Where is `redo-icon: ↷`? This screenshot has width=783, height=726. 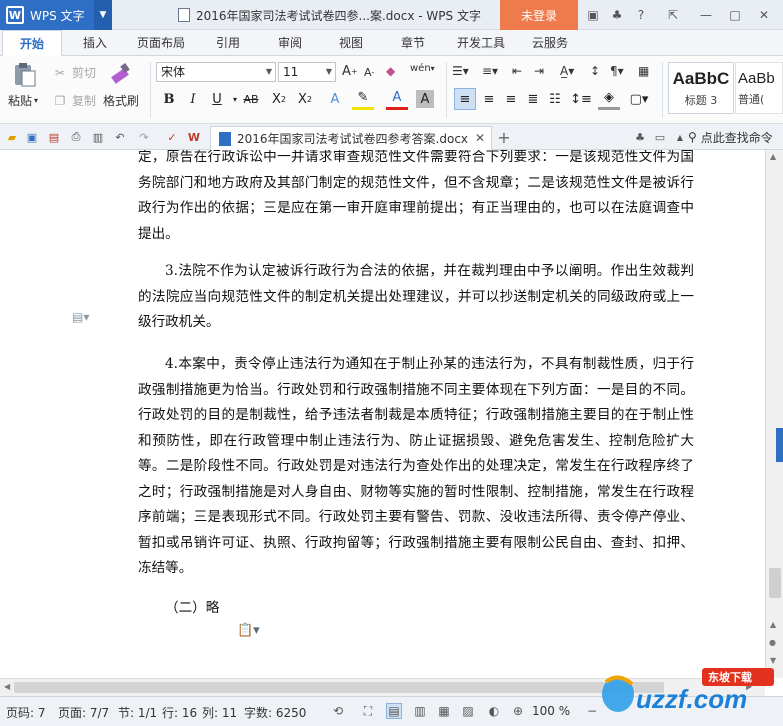
redo-icon: ↷ is located at coordinates (144, 137).